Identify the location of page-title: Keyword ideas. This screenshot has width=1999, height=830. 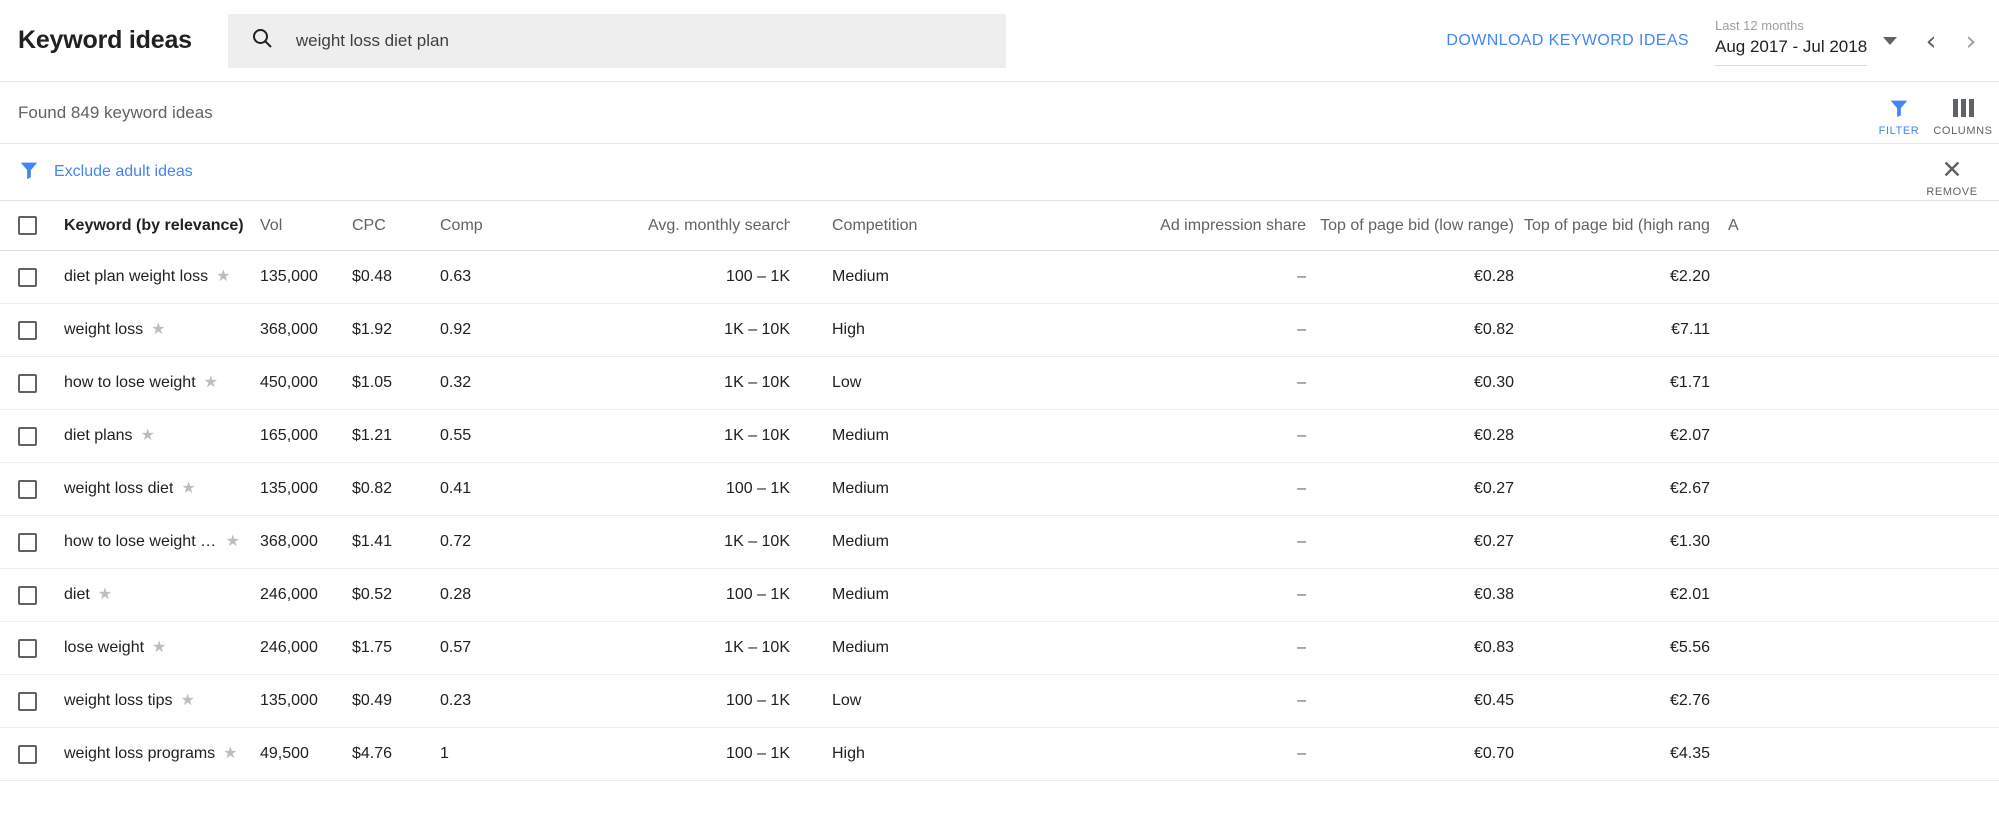
(105, 40).